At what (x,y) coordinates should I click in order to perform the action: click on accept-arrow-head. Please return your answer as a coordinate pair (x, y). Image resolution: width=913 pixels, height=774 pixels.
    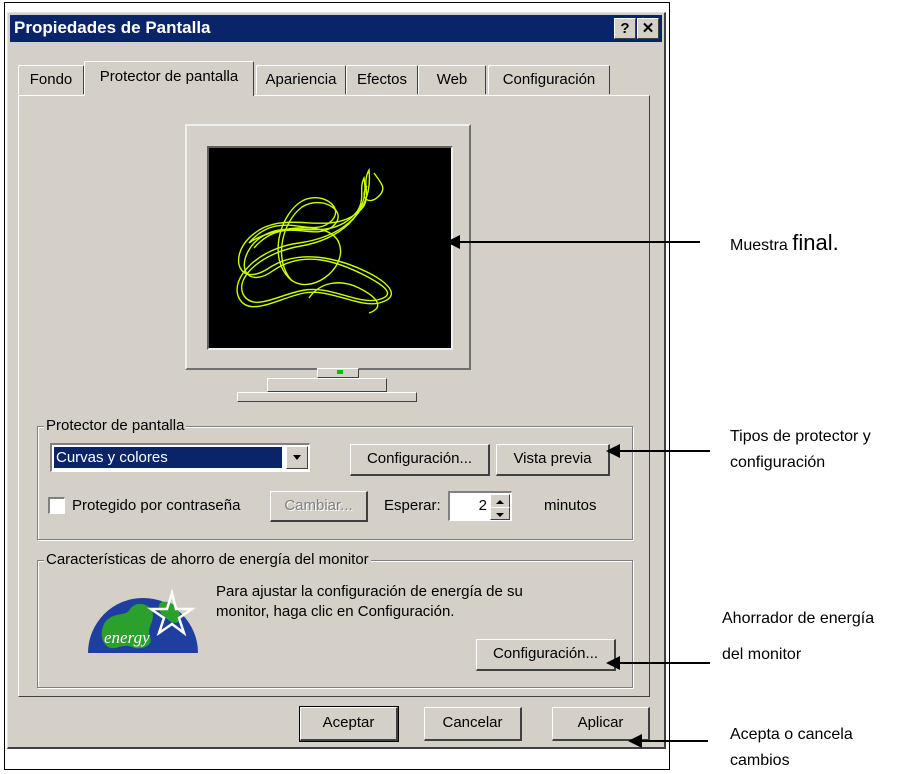
    Looking at the image, I should click on (635, 741).